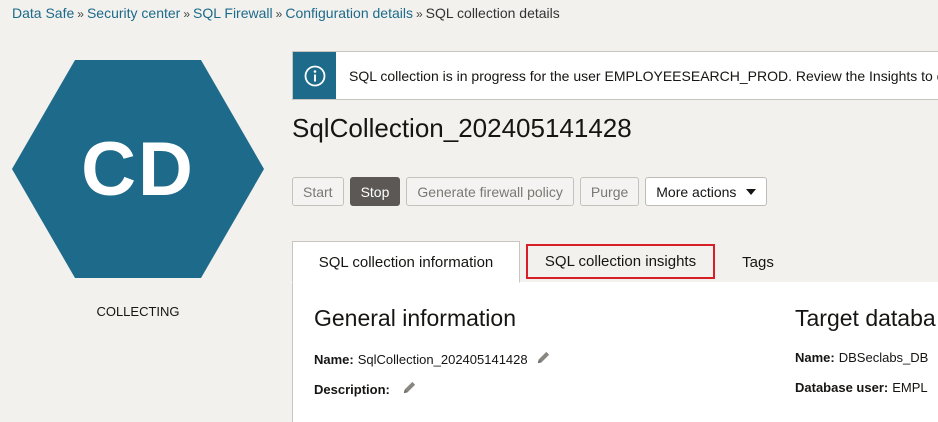 The width and height of the screenshot is (938, 422). I want to click on stop-button: Stop, so click(375, 191).